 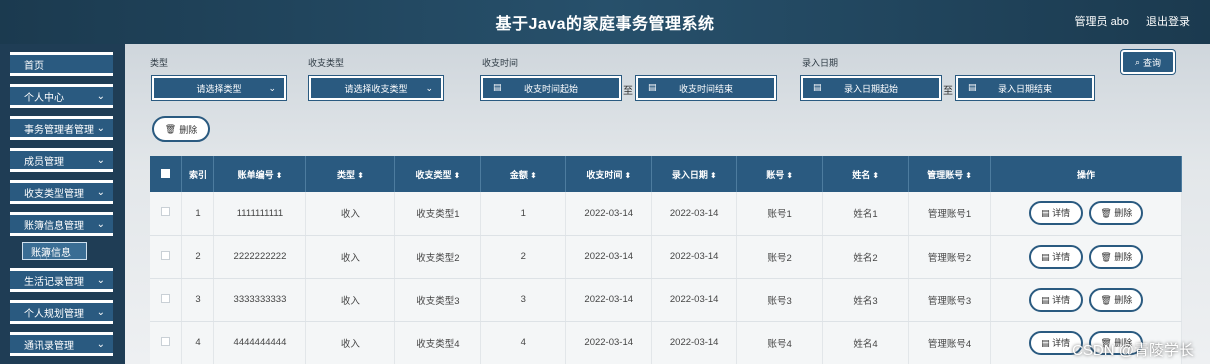 What do you see at coordinates (694, 174) in the screenshot?
I see `col-entry-date: 录入日期 ⬍` at bounding box center [694, 174].